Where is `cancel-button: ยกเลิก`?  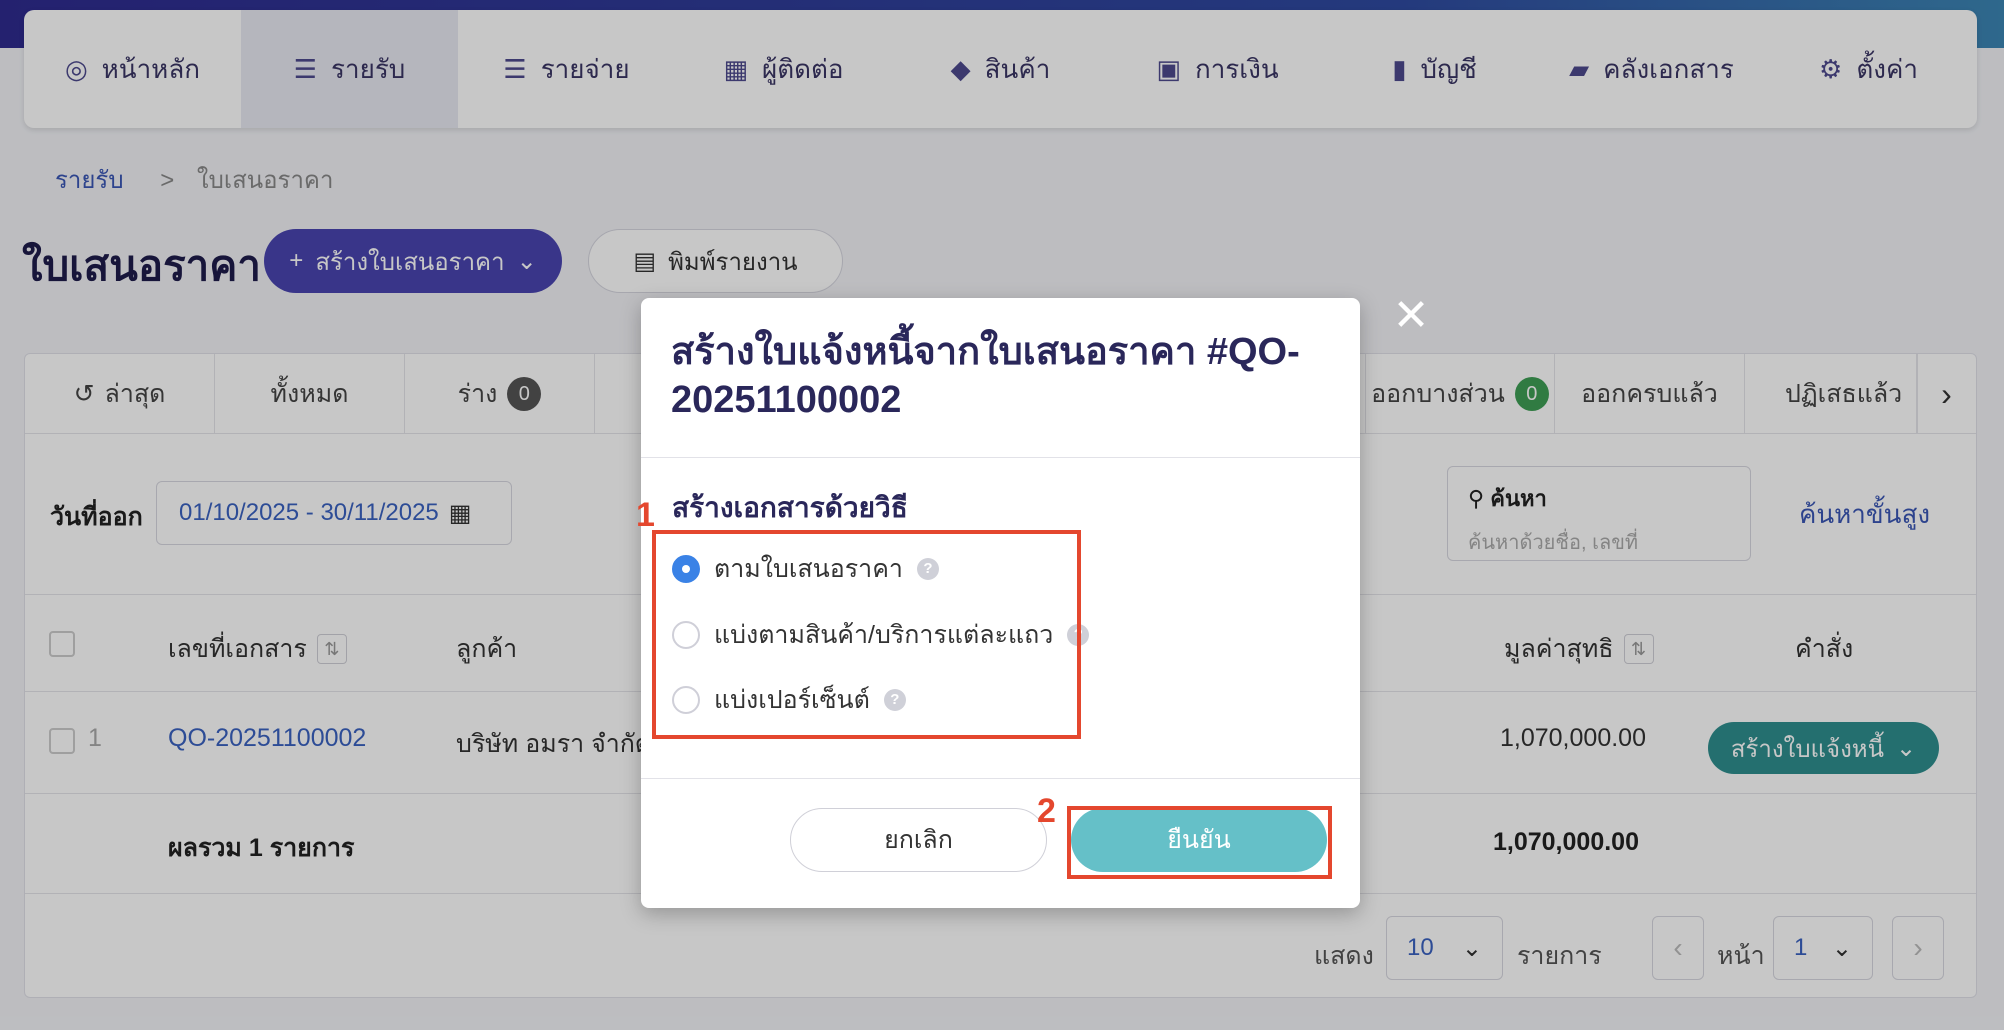 cancel-button: ยกเลิก is located at coordinates (918, 840).